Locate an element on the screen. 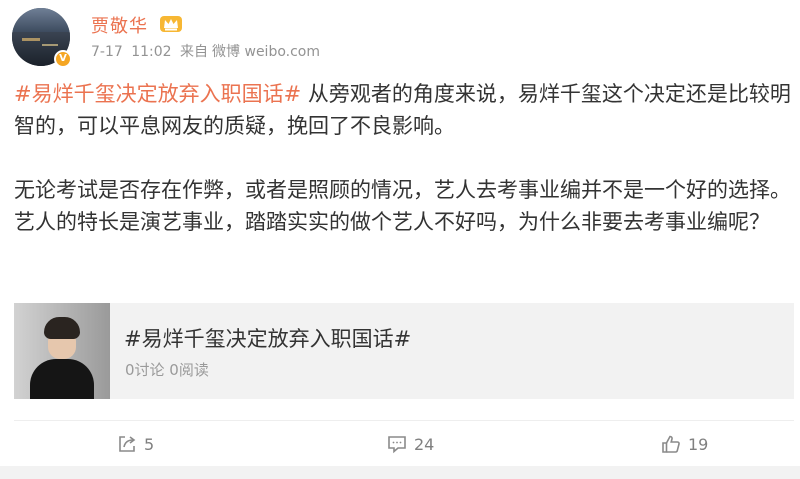 Image resolution: width=800 pixels, height=479 pixels. topic-card-title: #易烊千玺决定放弃入职国话# is located at coordinates (268, 339).